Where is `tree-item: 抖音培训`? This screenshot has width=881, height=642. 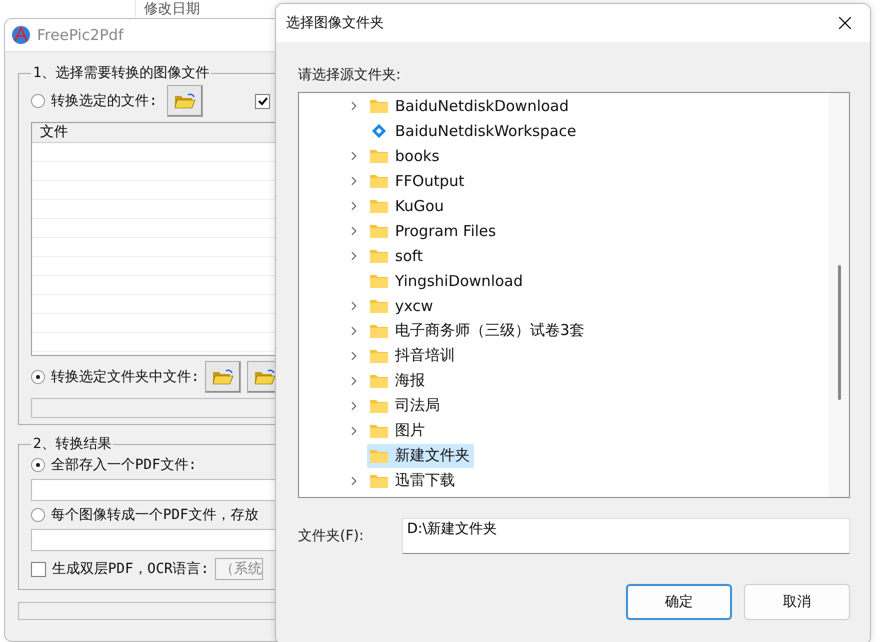
tree-item: 抖音培训 is located at coordinates (413, 356).